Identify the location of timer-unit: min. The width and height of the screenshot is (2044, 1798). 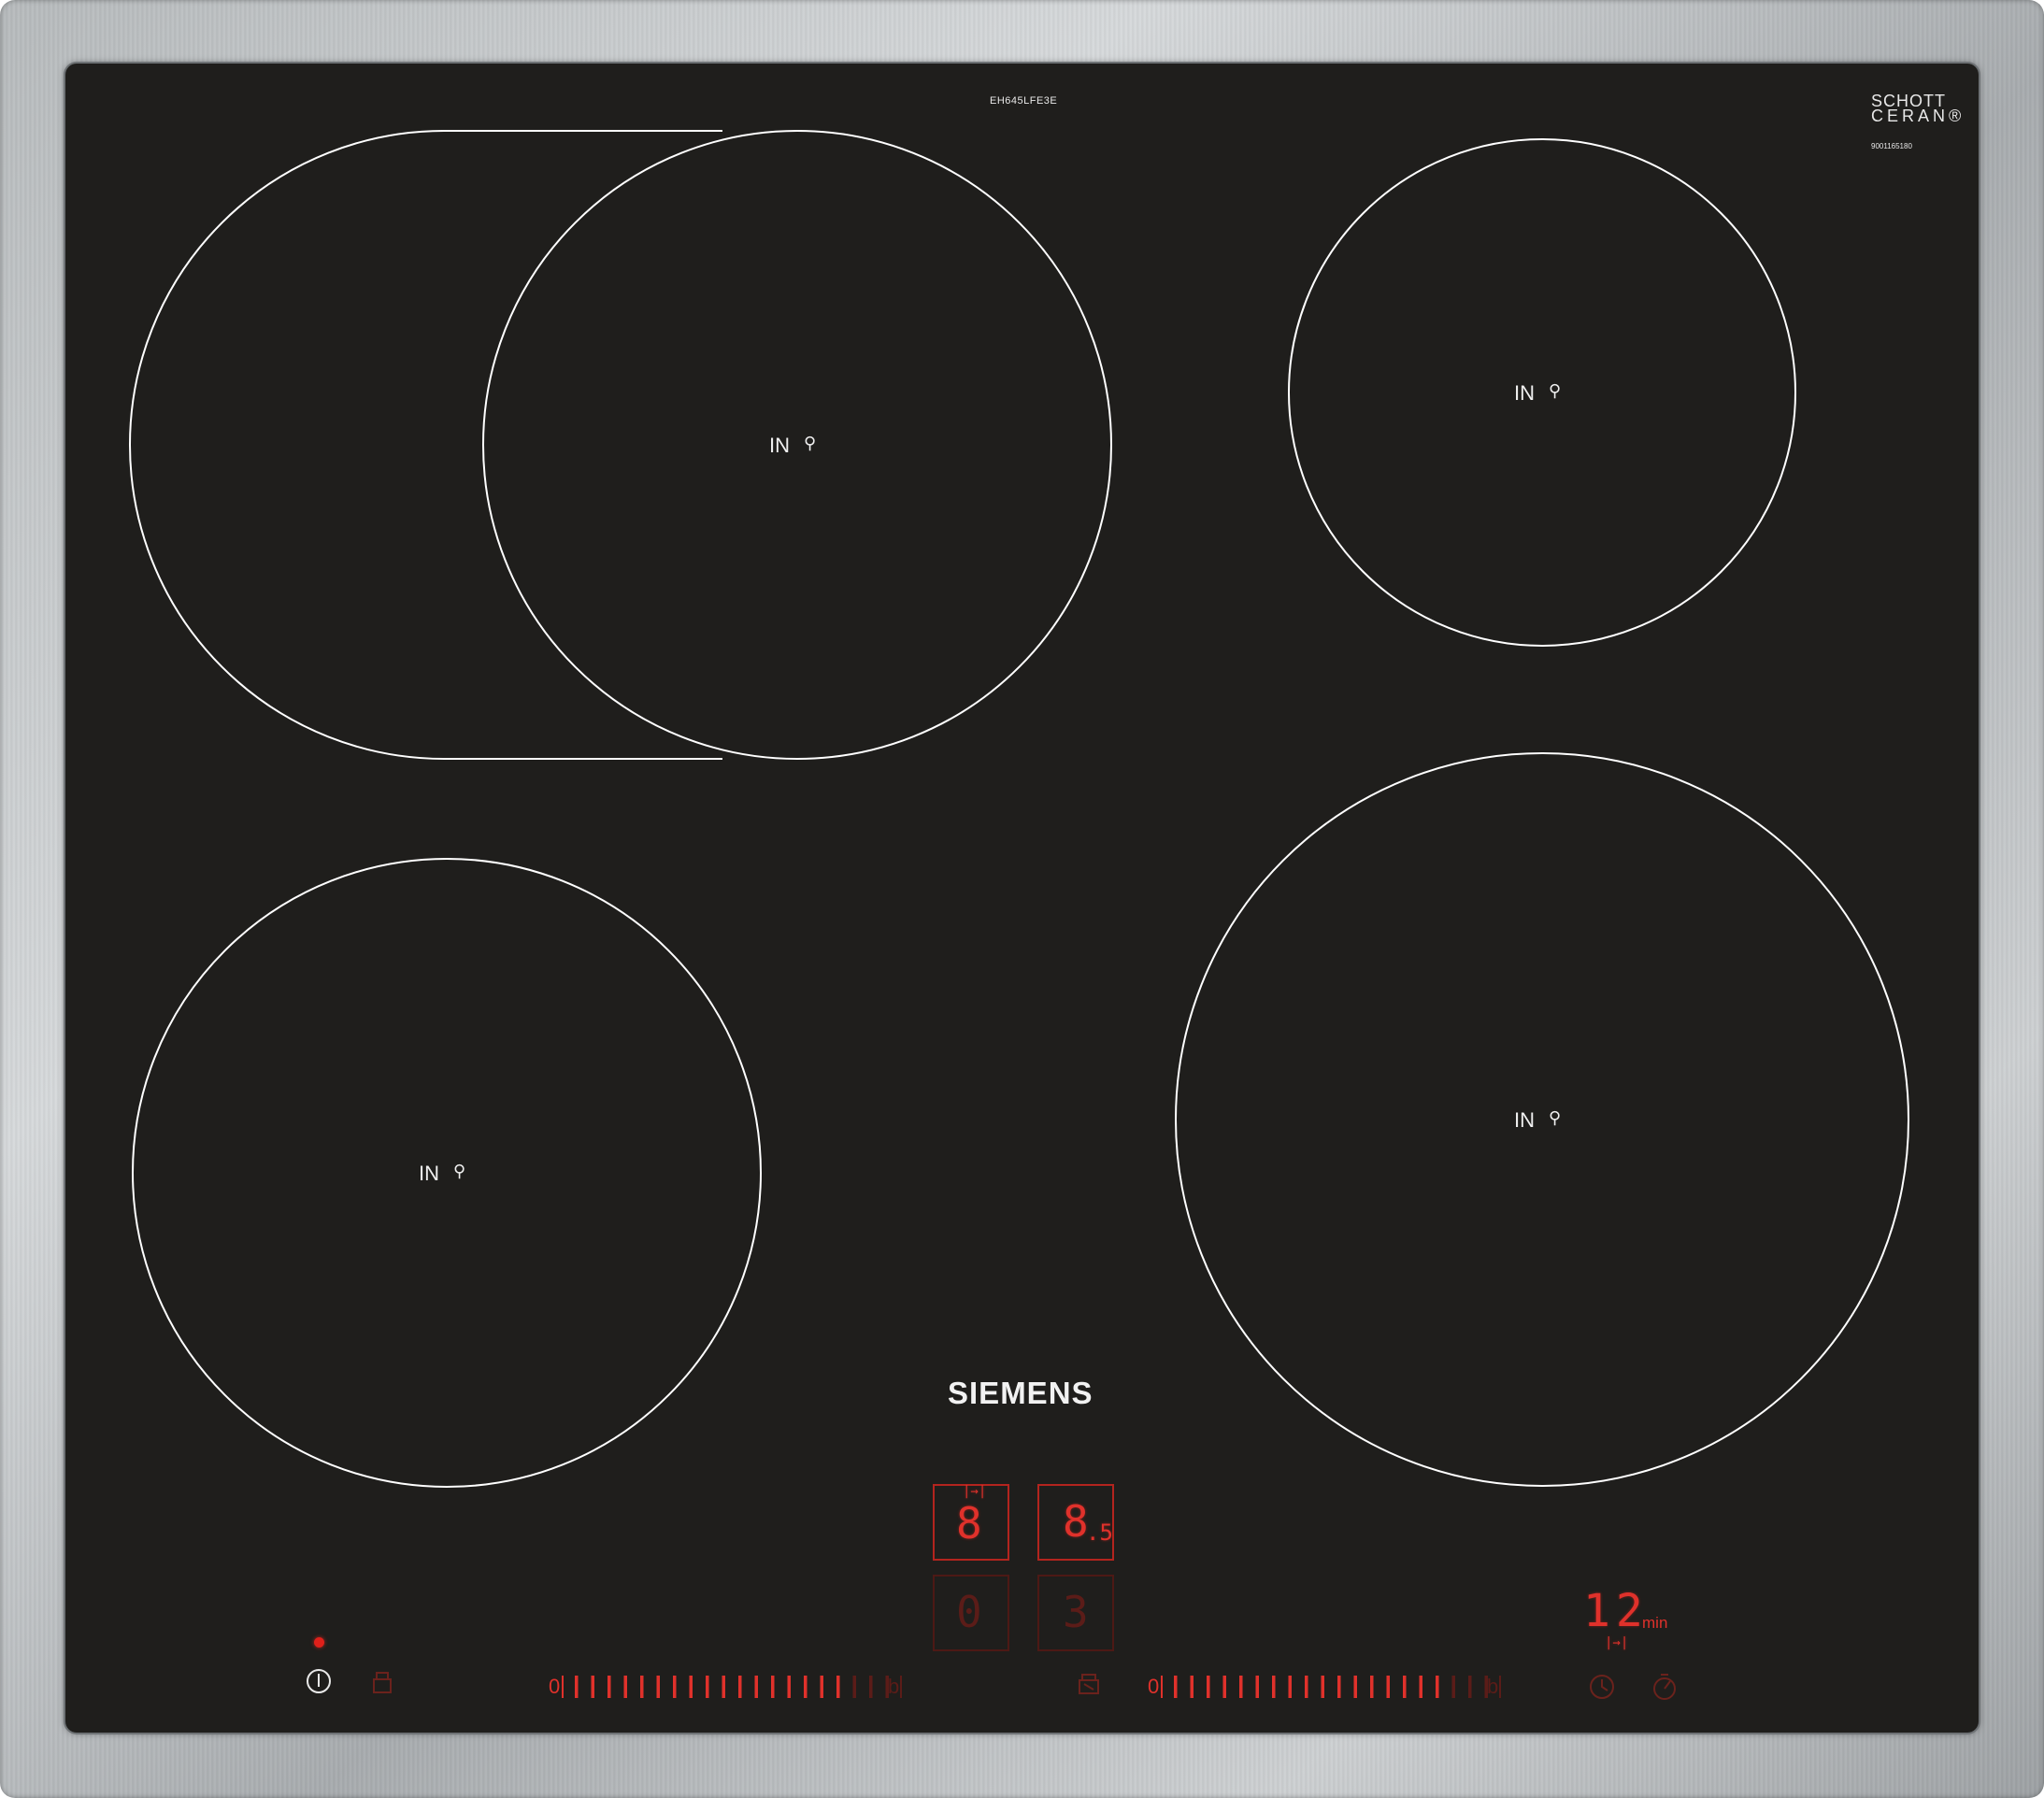
(1655, 1623).